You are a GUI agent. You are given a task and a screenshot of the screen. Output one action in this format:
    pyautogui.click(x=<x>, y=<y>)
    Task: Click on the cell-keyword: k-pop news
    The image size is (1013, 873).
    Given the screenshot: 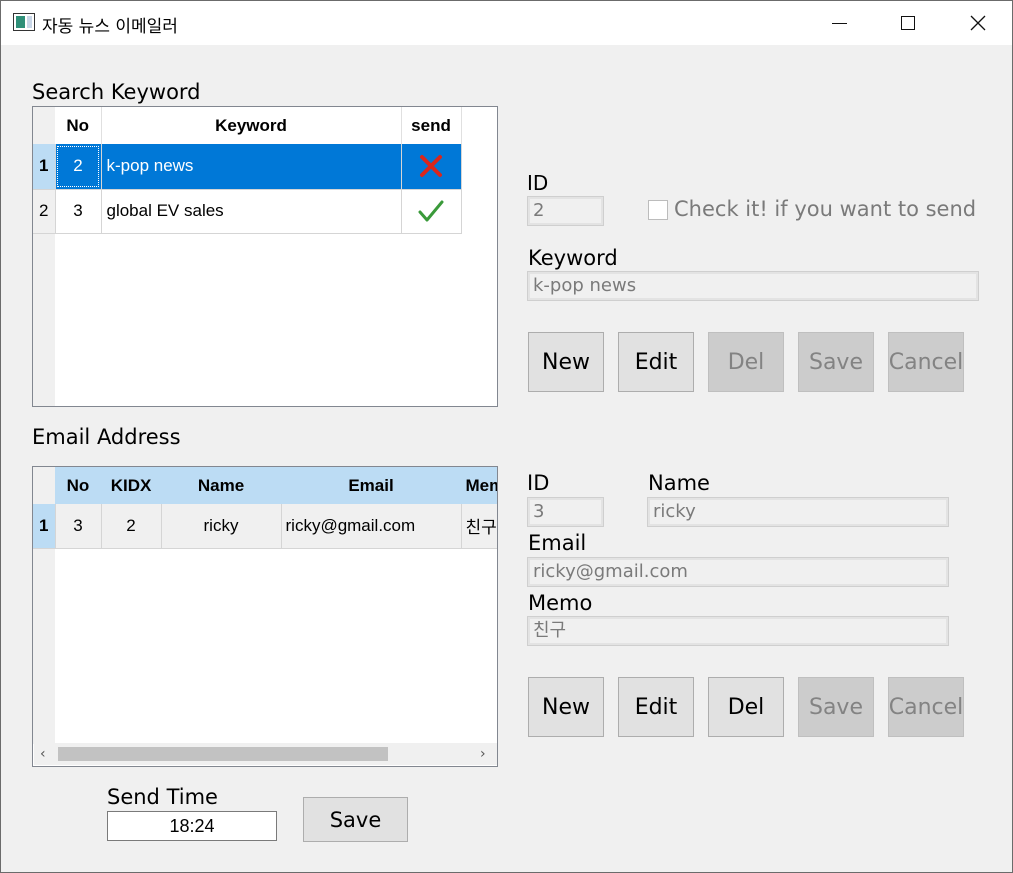 What is the action you would take?
    pyautogui.click(x=251, y=167)
    